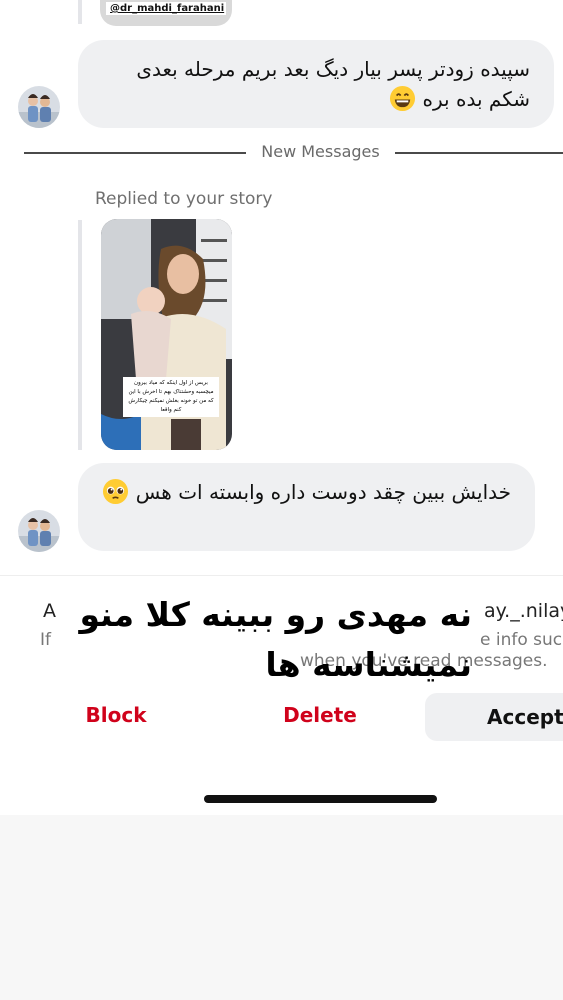 The image size is (563, 1000). I want to click on request-info-start: A, so click(49, 611).